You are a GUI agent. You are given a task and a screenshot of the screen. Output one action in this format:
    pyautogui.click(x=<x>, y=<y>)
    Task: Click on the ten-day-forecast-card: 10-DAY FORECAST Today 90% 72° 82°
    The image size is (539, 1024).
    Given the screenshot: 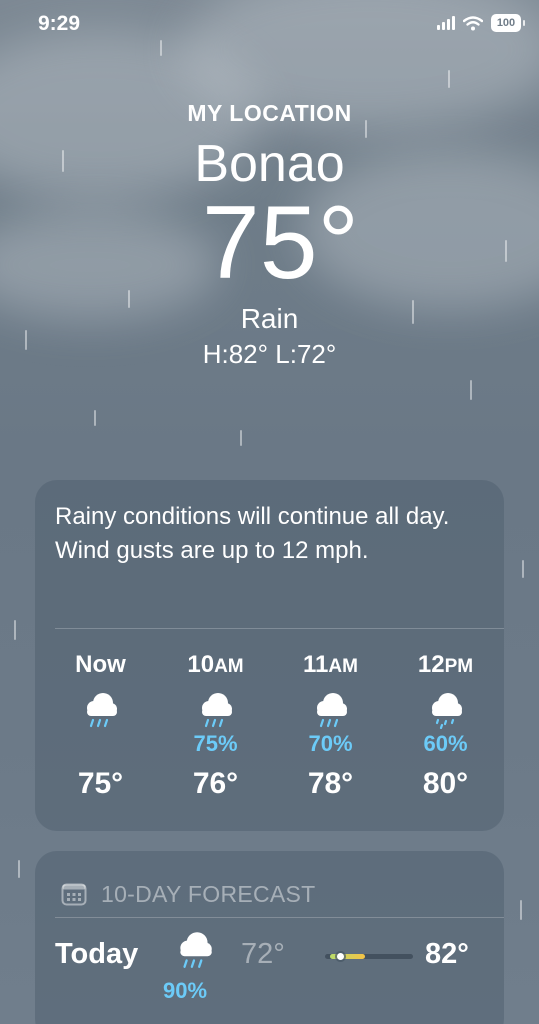 What is the action you would take?
    pyautogui.click(x=269, y=937)
    